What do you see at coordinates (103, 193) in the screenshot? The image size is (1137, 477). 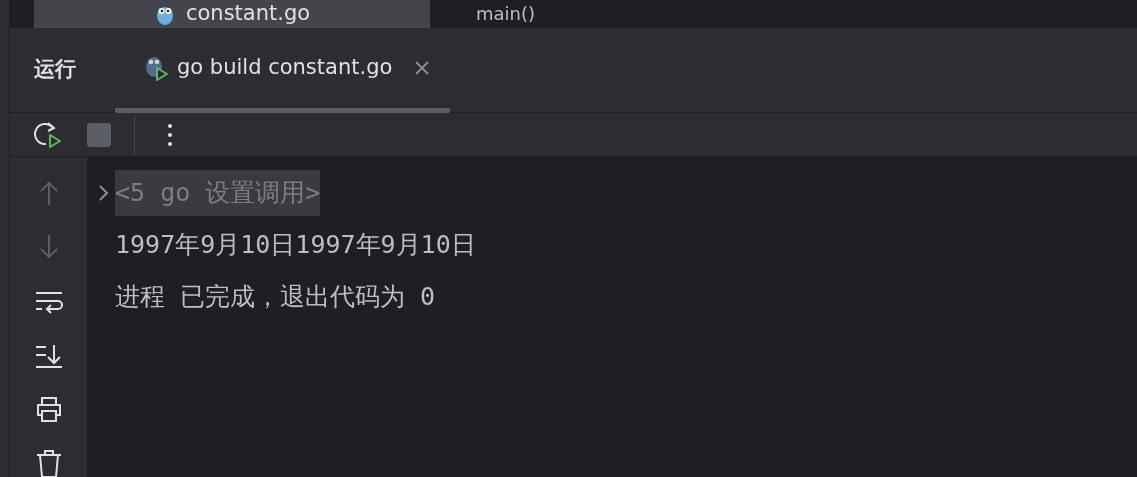 I see `chevron-icon` at bounding box center [103, 193].